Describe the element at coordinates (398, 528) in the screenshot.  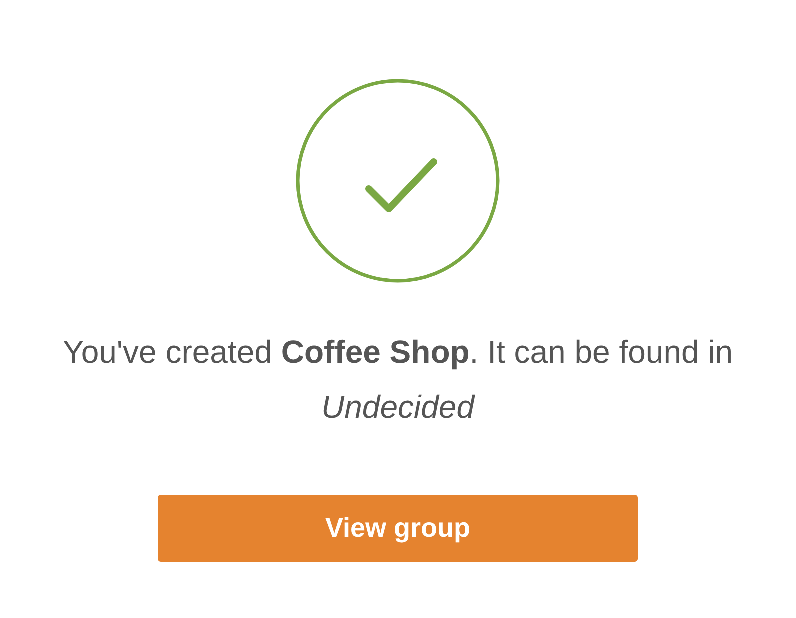
I see `view-group-button: View group` at that location.